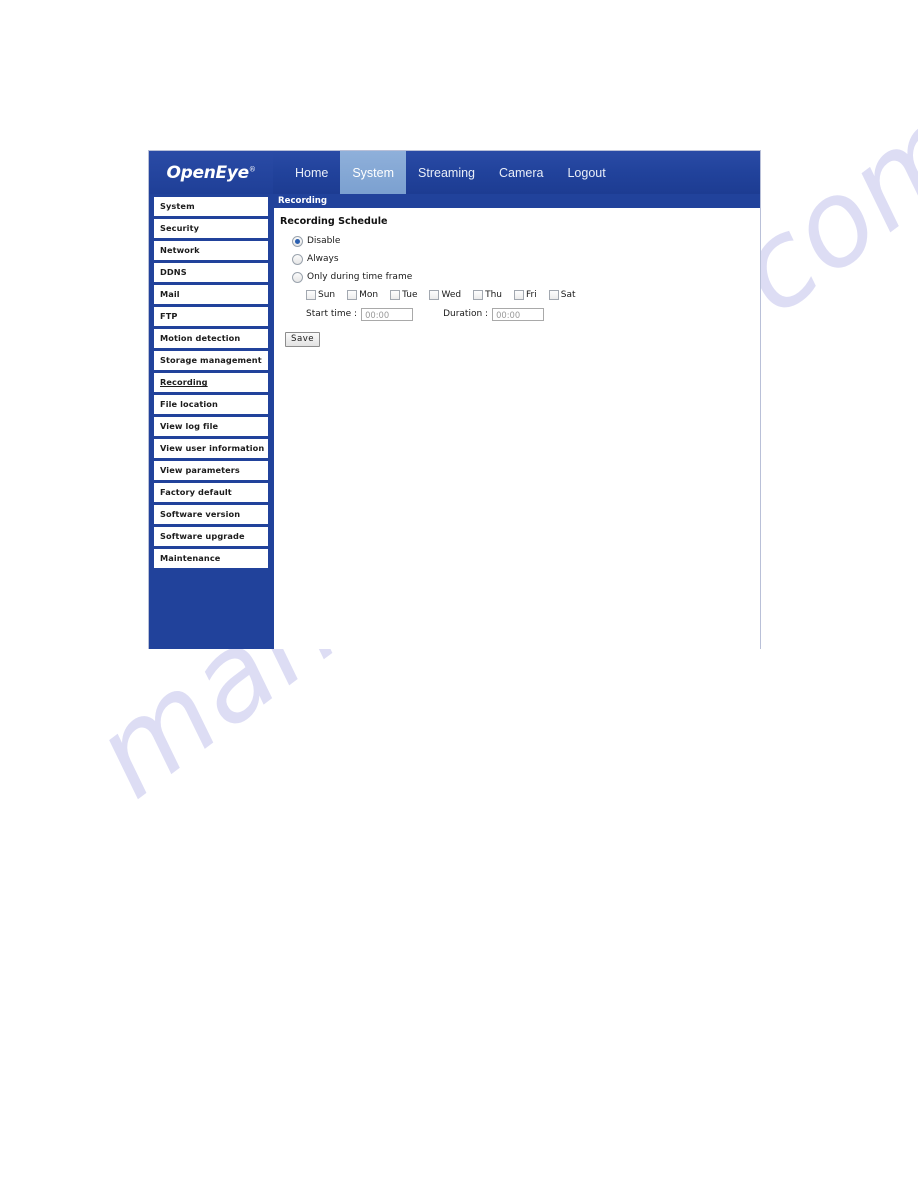  What do you see at coordinates (494, 294) in the screenshot?
I see `checkbox-thu-label: Thu` at bounding box center [494, 294].